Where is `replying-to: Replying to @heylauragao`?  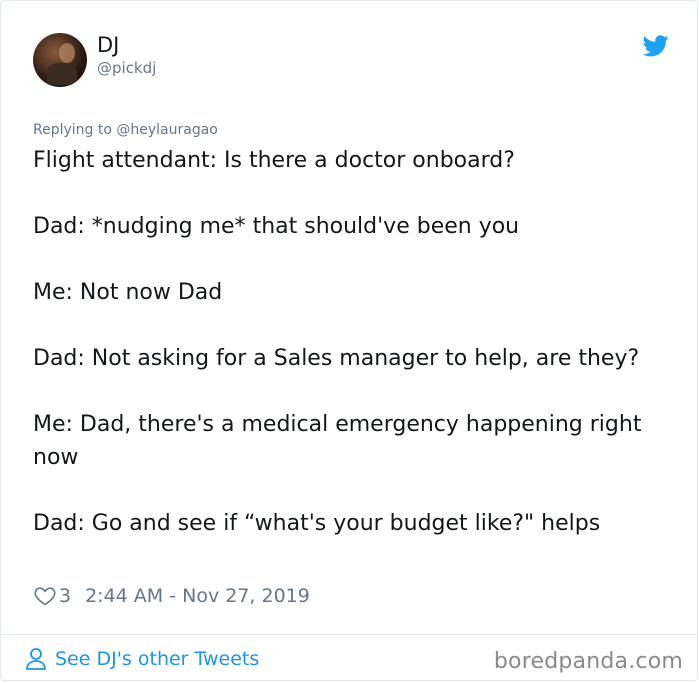 replying-to: Replying to @heylauragao is located at coordinates (125, 130).